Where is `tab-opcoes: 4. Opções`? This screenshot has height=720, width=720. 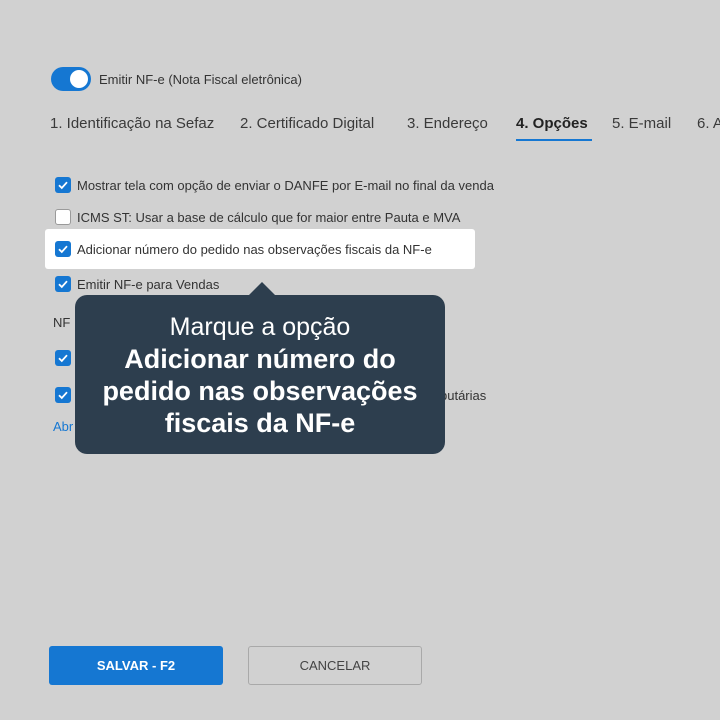
tab-opcoes: 4. Opções is located at coordinates (552, 124).